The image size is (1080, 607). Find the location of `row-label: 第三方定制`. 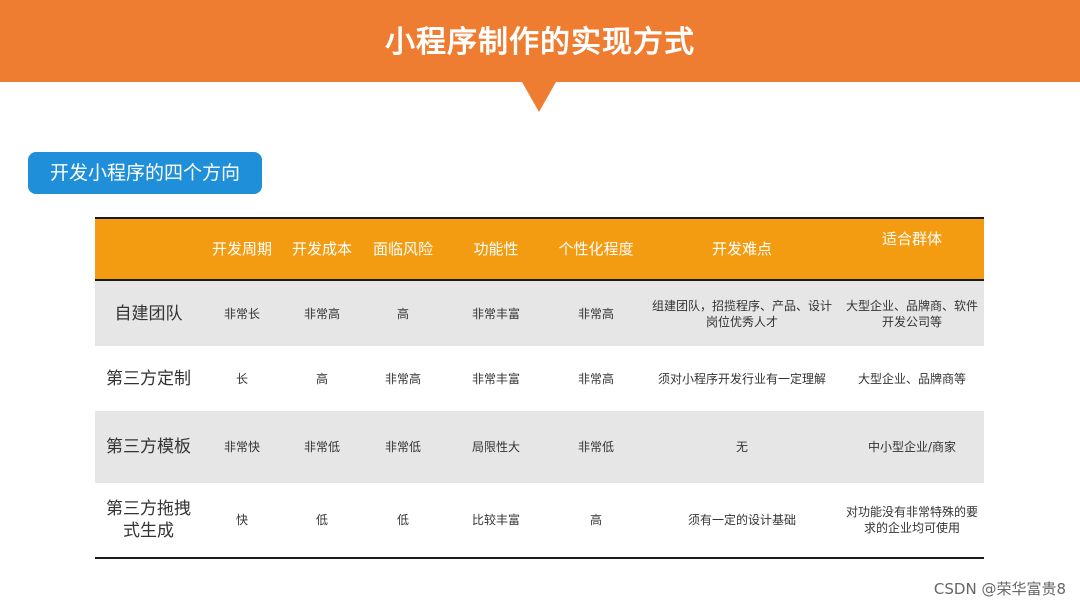

row-label: 第三方定制 is located at coordinates (148, 378).